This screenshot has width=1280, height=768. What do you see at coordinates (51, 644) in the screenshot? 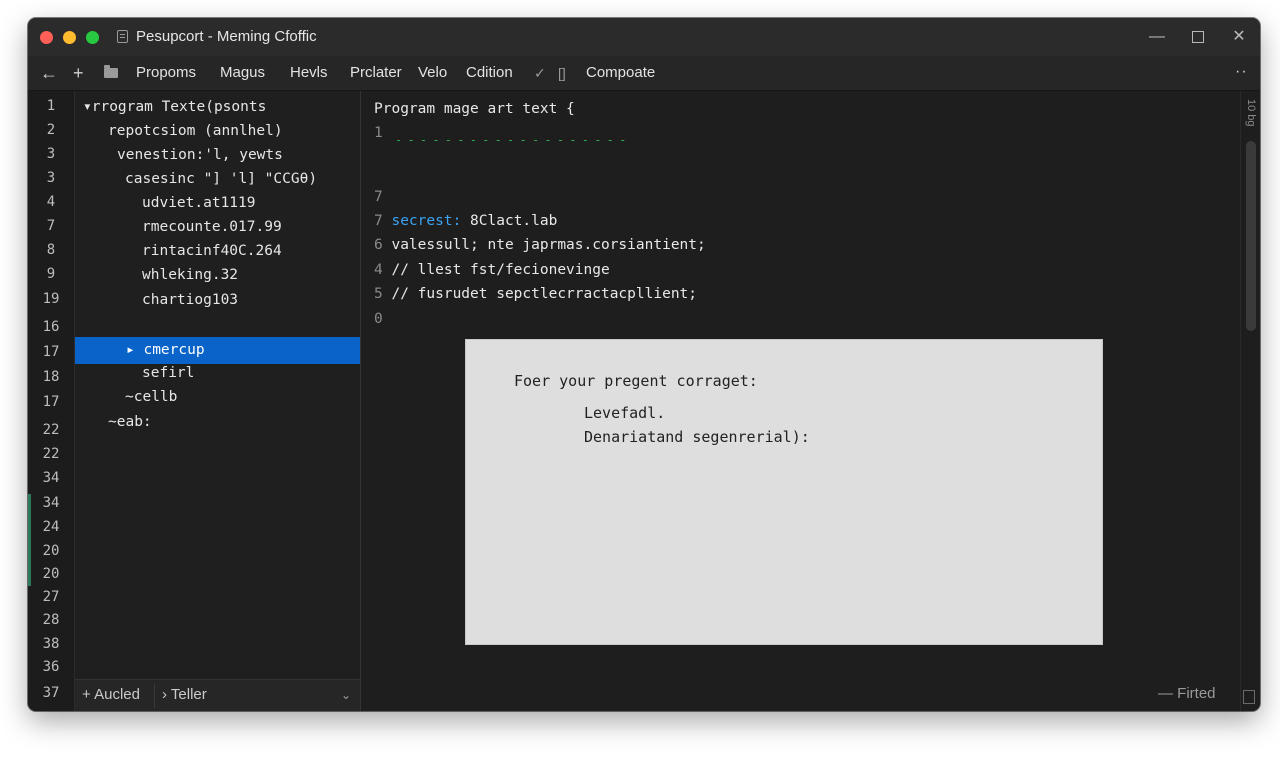
I see `line-number: 38` at bounding box center [51, 644].